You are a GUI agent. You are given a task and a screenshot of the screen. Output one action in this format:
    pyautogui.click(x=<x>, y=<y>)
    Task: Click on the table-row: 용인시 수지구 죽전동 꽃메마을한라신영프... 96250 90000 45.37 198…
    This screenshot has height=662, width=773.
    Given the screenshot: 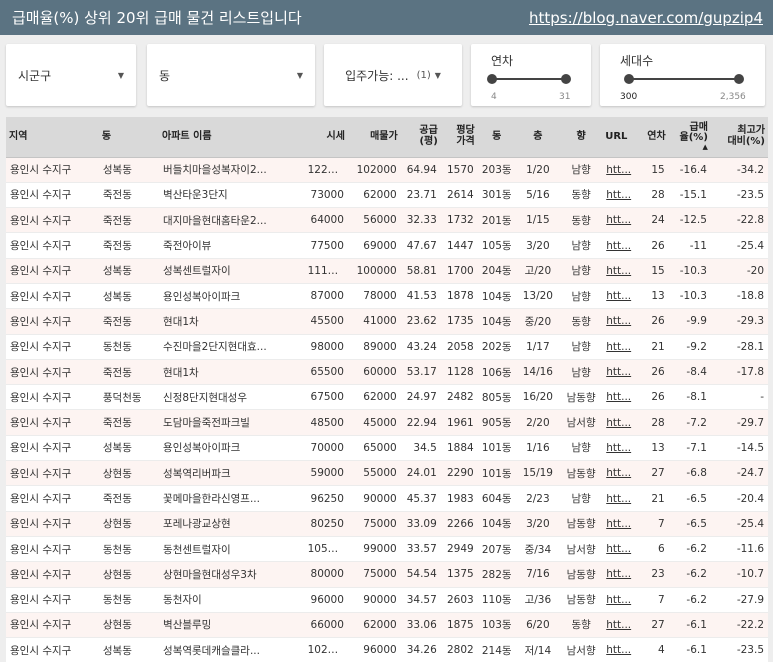 What is the action you would take?
    pyautogui.click(x=387, y=498)
    